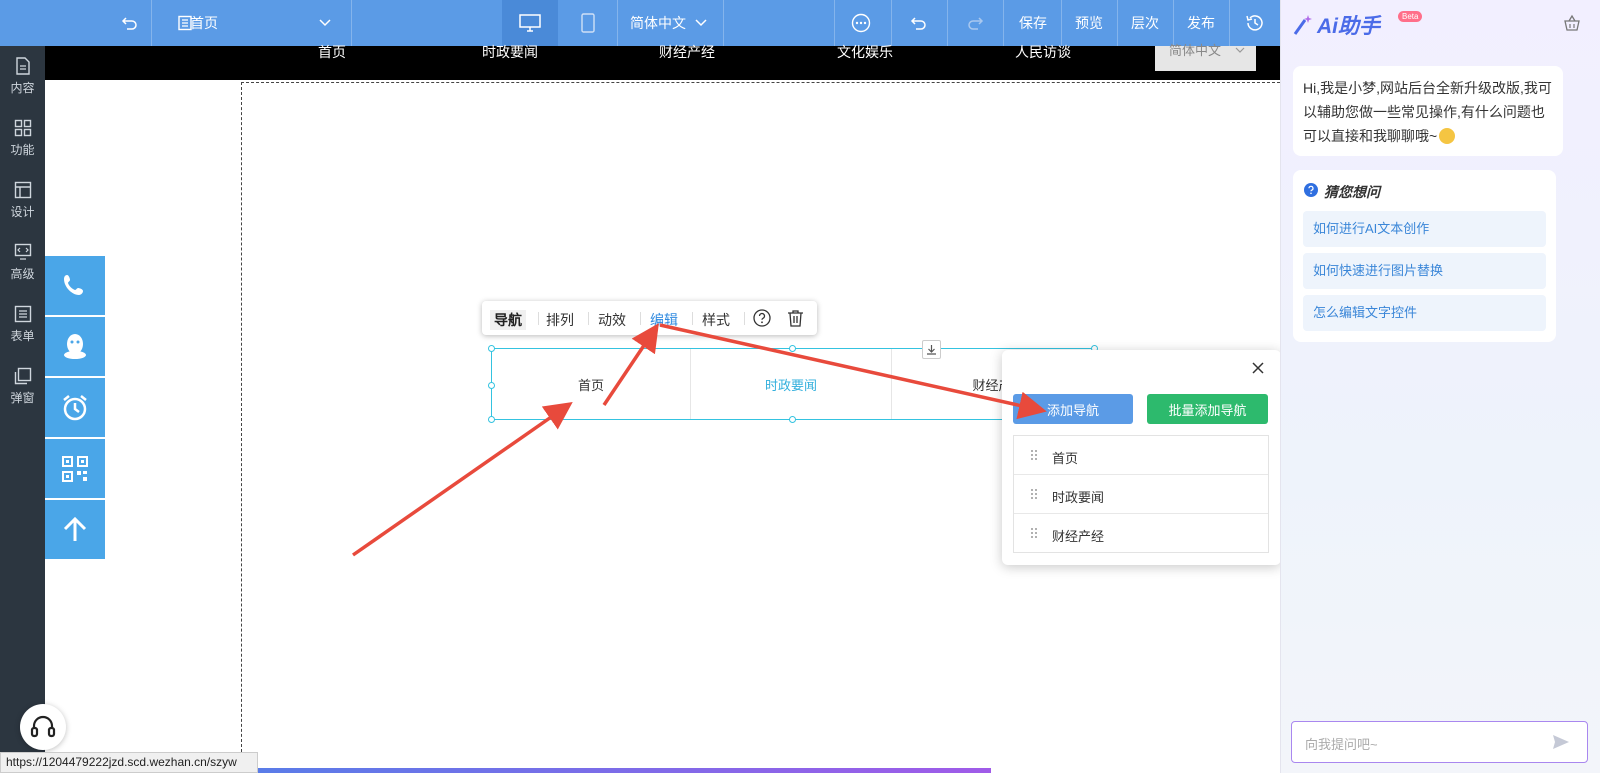  What do you see at coordinates (22, 138) in the screenshot?
I see `sidebar-item-function: 功能` at bounding box center [22, 138].